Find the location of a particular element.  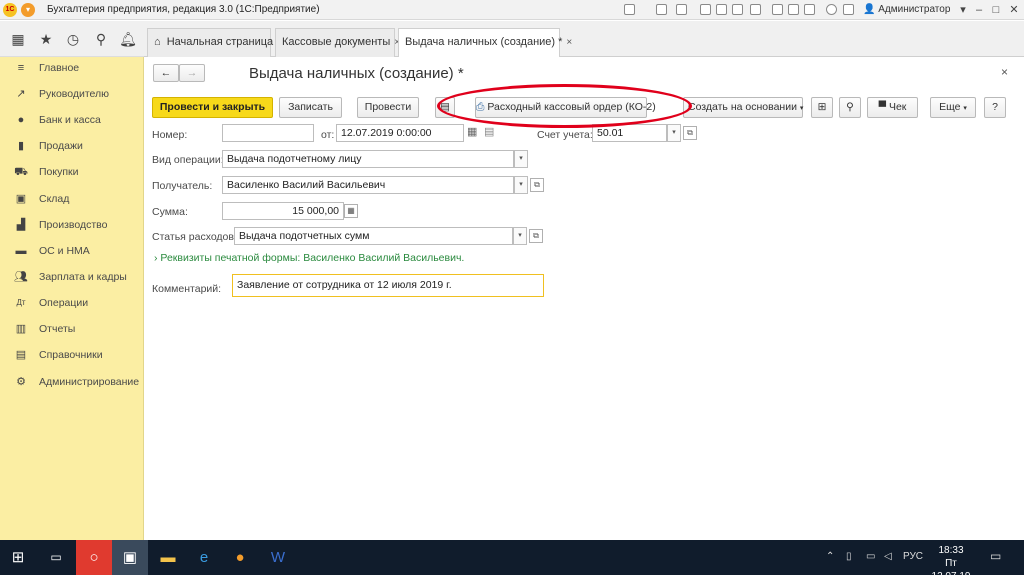

calculator-icon is located at coordinates (755, 9).